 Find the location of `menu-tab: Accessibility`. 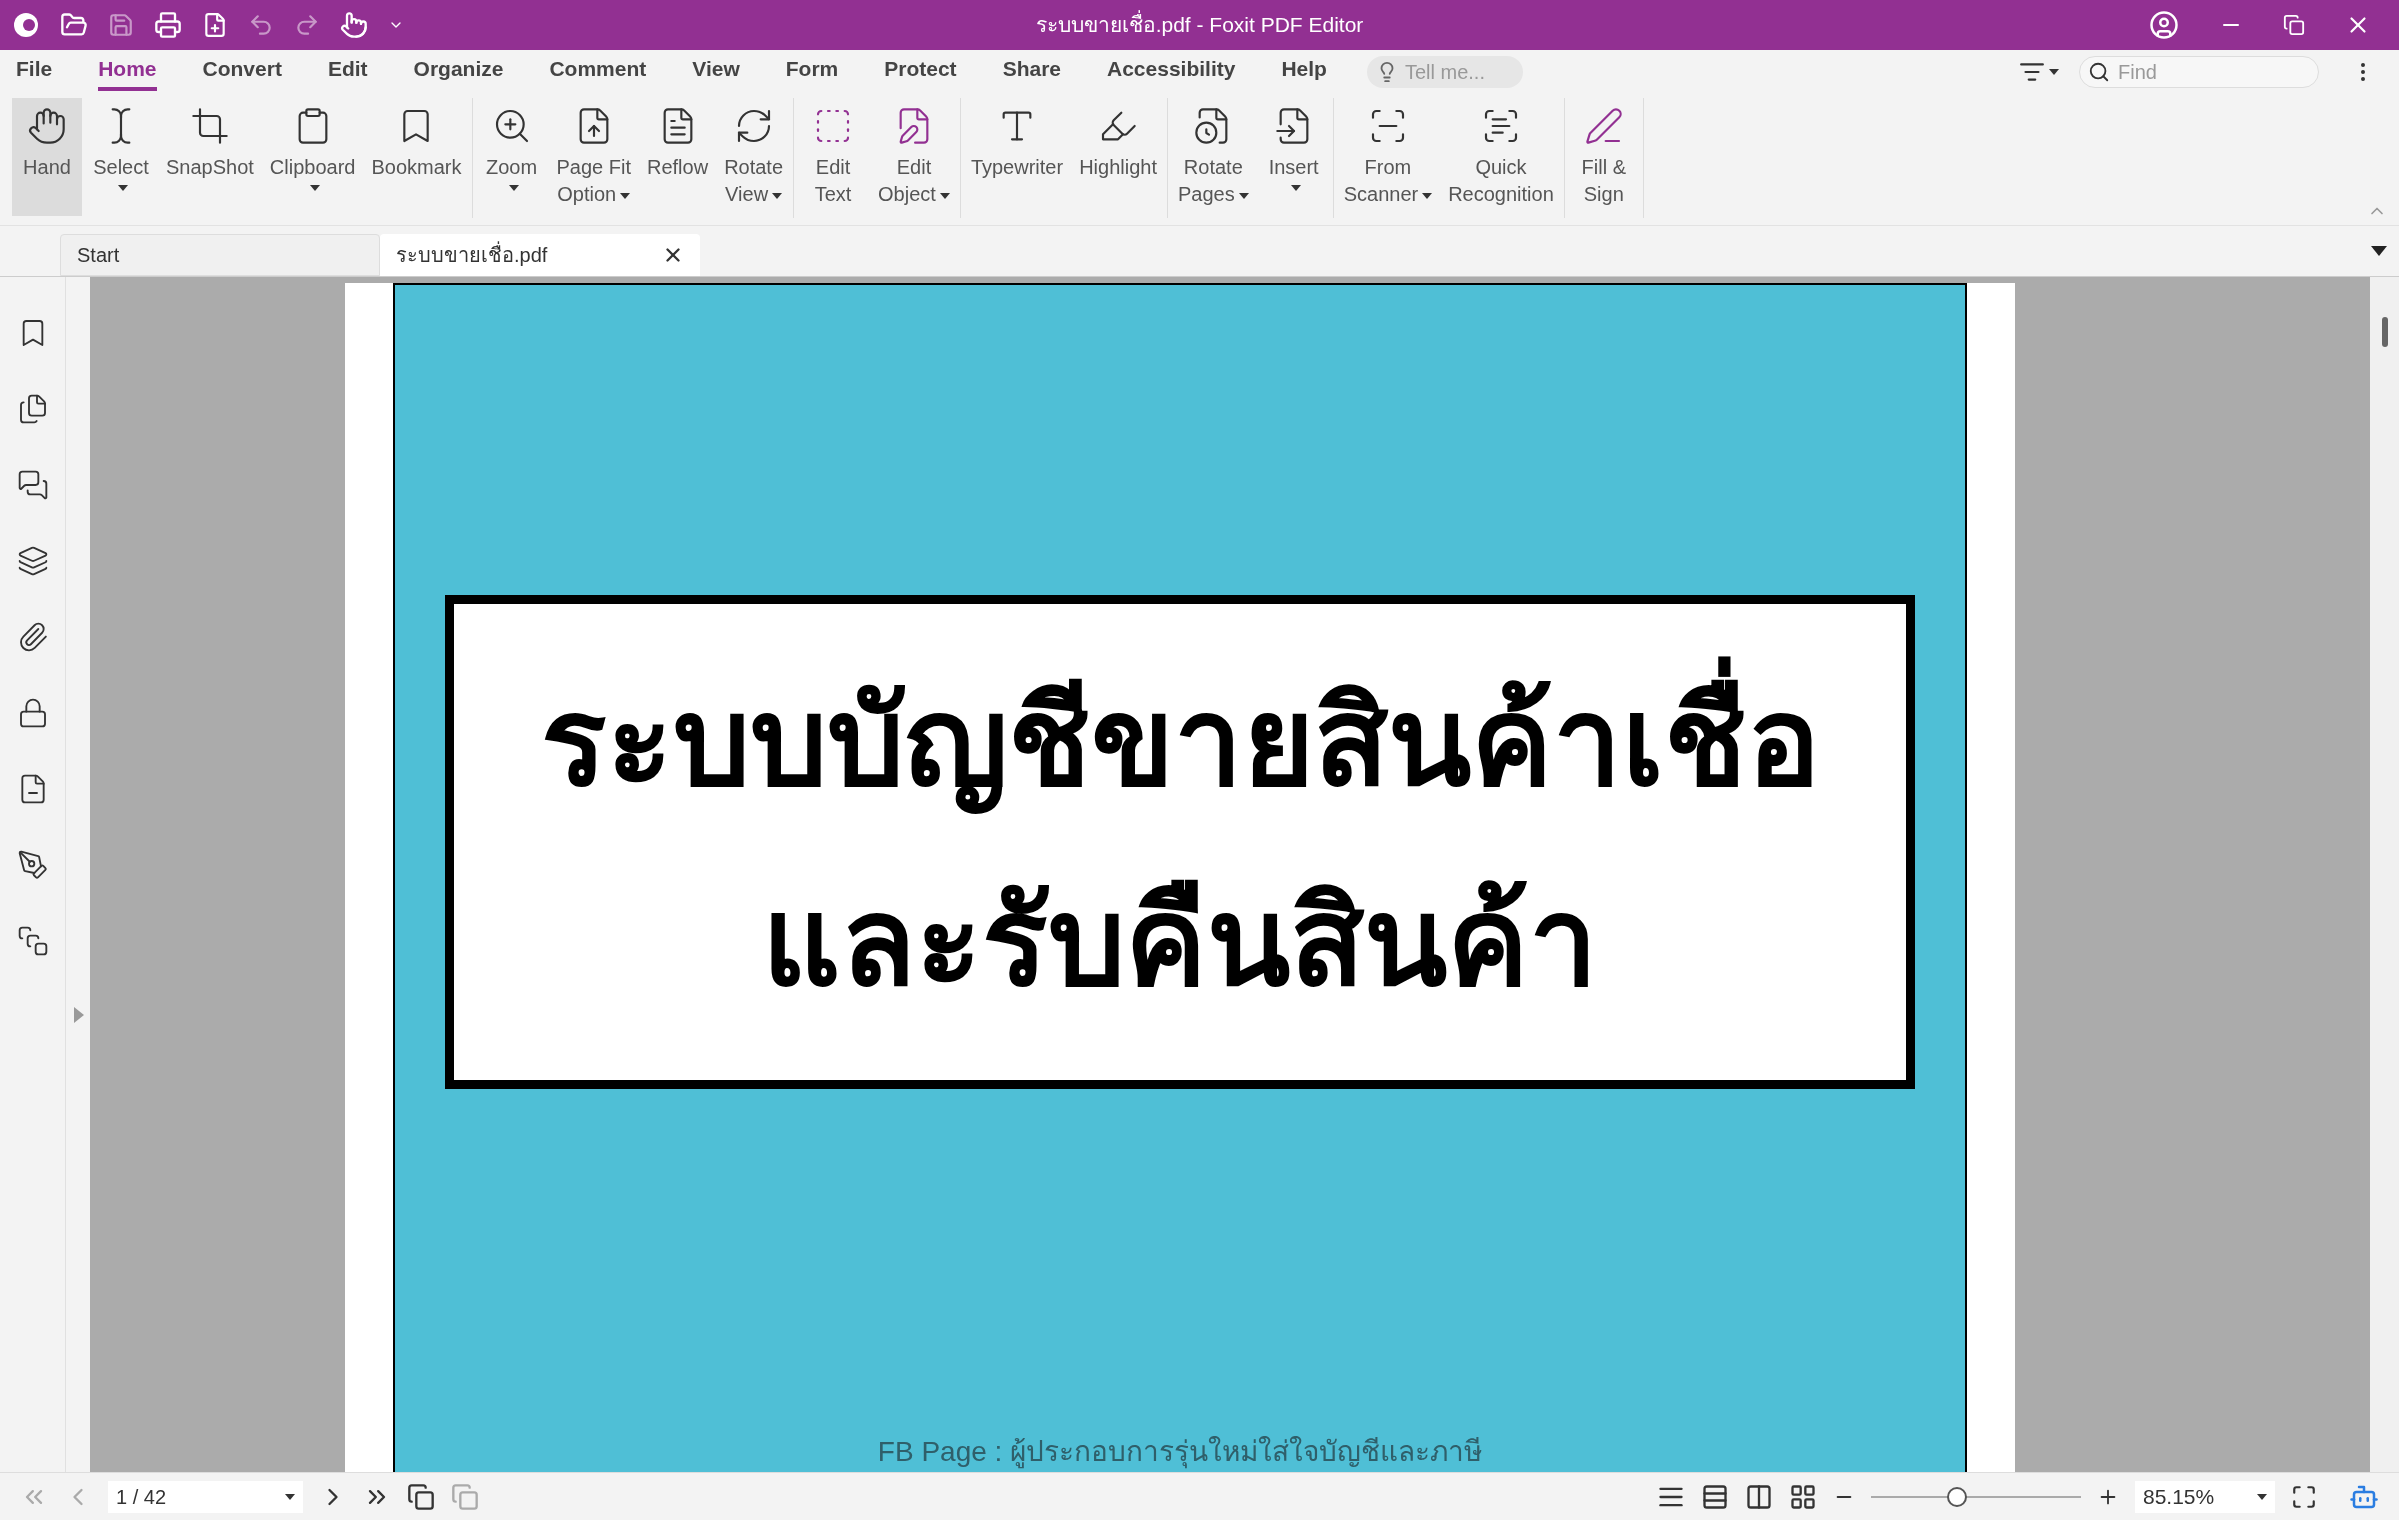

menu-tab: Accessibility is located at coordinates (1171, 72).